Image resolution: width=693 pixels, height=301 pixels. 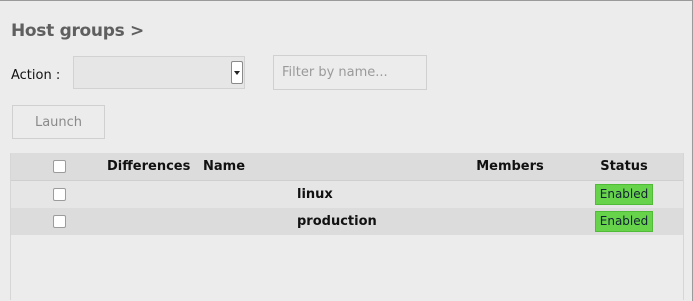 I want to click on host-group-name: production, so click(x=329, y=221).